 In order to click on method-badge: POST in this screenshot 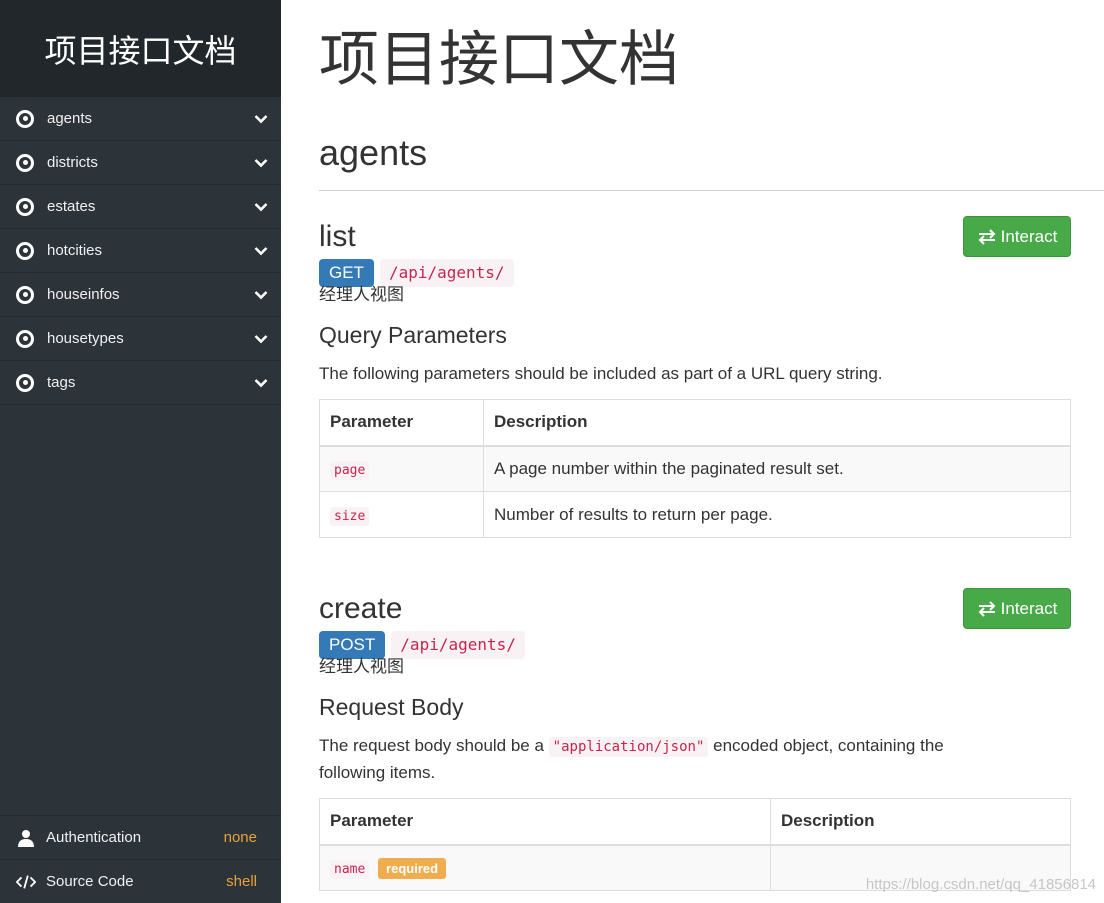, I will do `click(352, 645)`.